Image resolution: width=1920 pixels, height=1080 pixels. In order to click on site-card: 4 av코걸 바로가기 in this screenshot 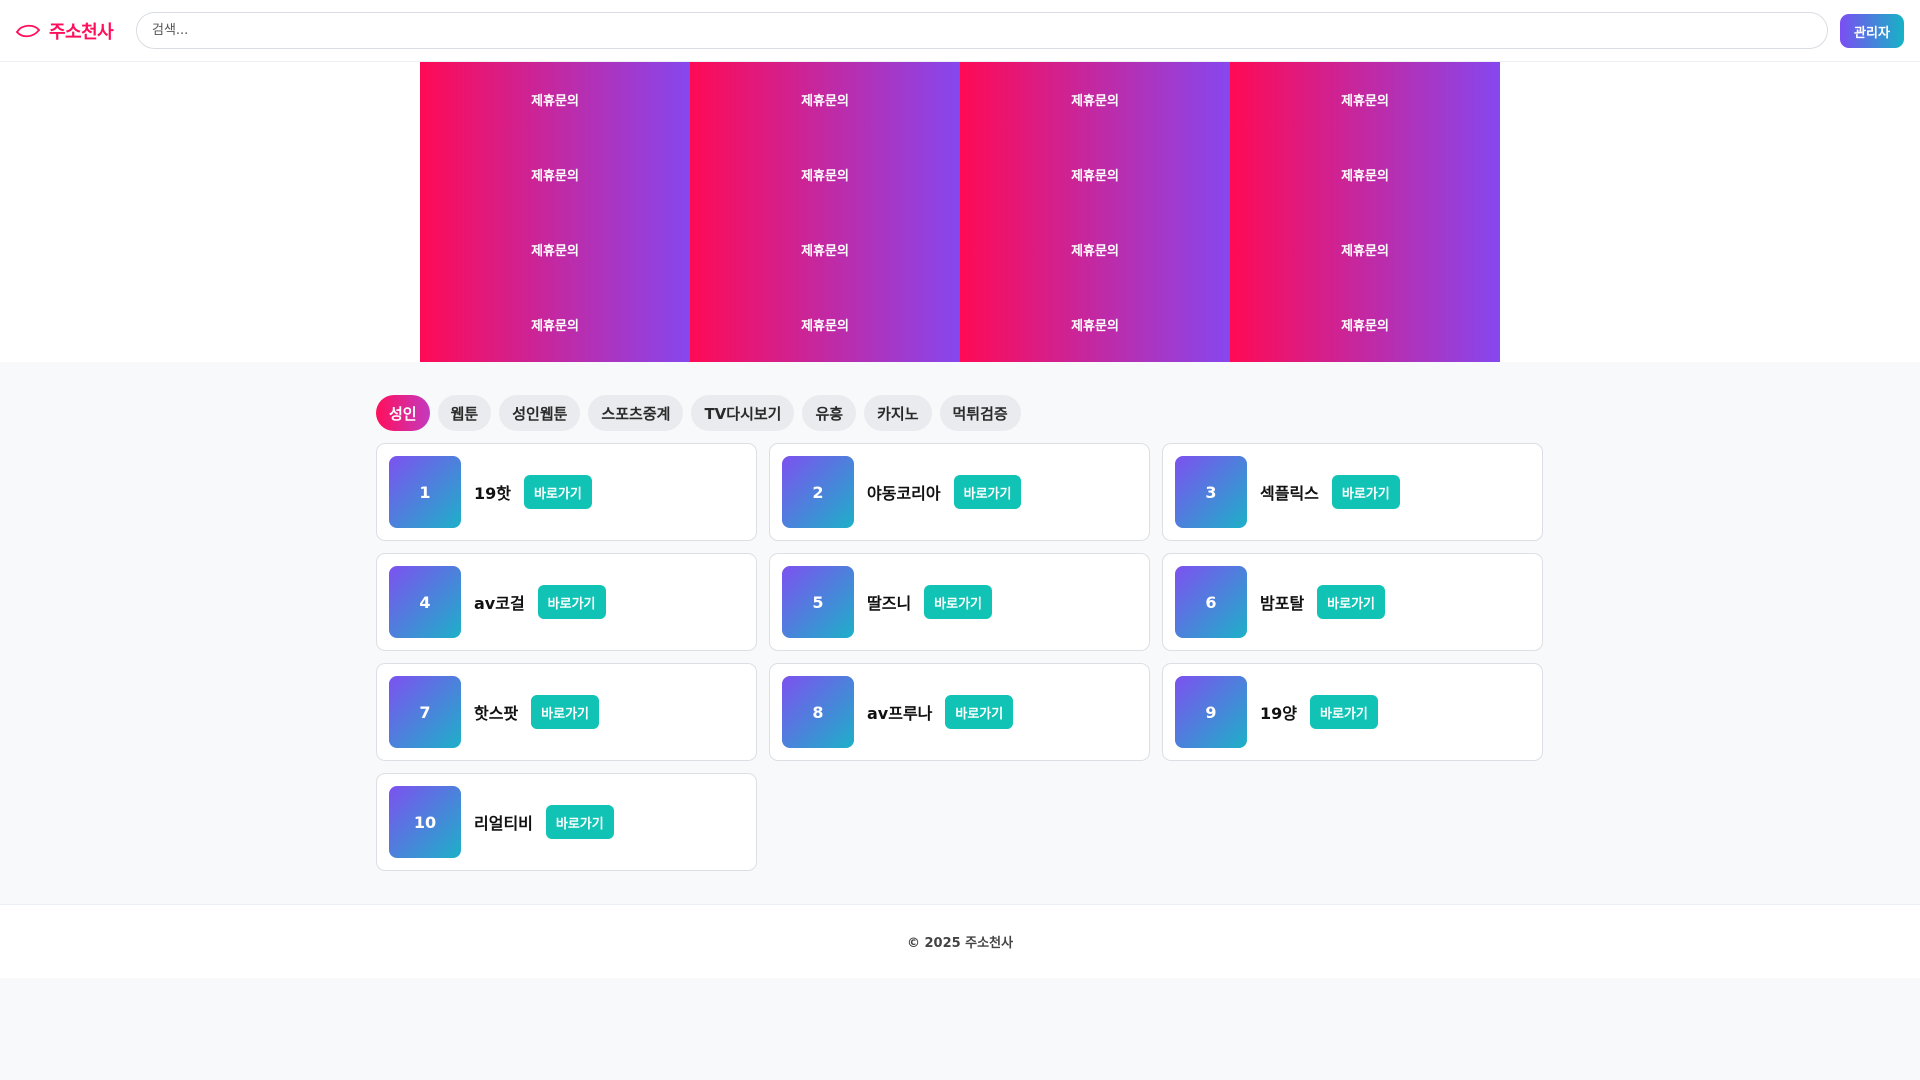, I will do `click(566, 602)`.